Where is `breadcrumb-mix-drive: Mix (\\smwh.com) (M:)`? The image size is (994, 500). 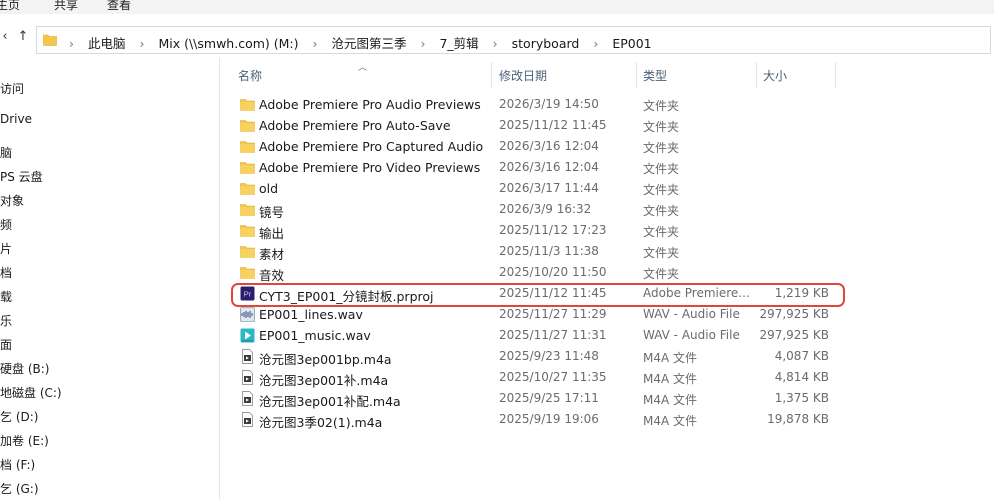 breadcrumb-mix-drive: Mix (\\smwh.com) (M:) is located at coordinates (228, 43).